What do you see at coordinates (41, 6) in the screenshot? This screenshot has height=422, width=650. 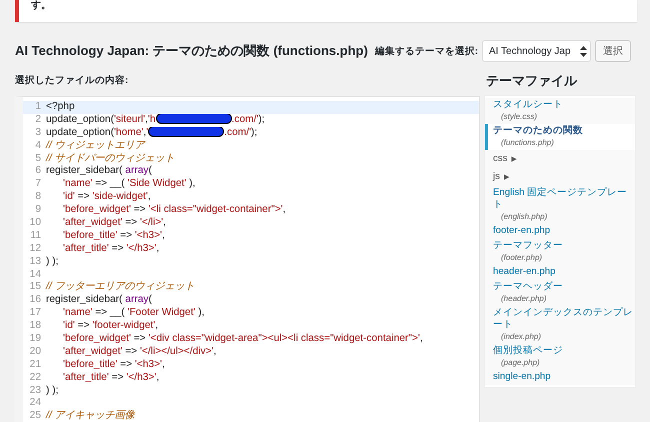 I see `notice-text: す。` at bounding box center [41, 6].